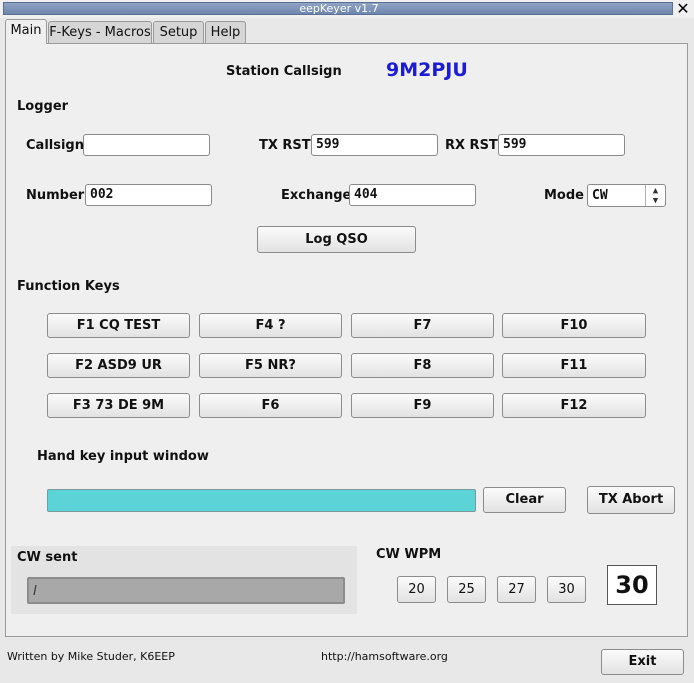 Image resolution: width=694 pixels, height=683 pixels. Describe the element at coordinates (91, 656) in the screenshot. I see `author-credit: Written by Mike Studer, K6EEP` at that location.